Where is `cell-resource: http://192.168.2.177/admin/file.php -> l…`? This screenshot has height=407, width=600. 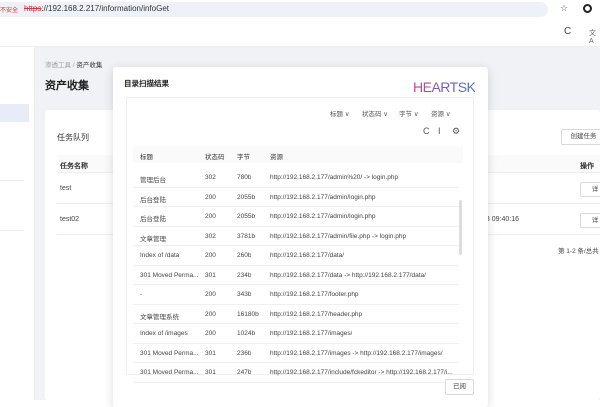
cell-resource: http://192.168.2.177/admin/file.php -> l… is located at coordinates (338, 236).